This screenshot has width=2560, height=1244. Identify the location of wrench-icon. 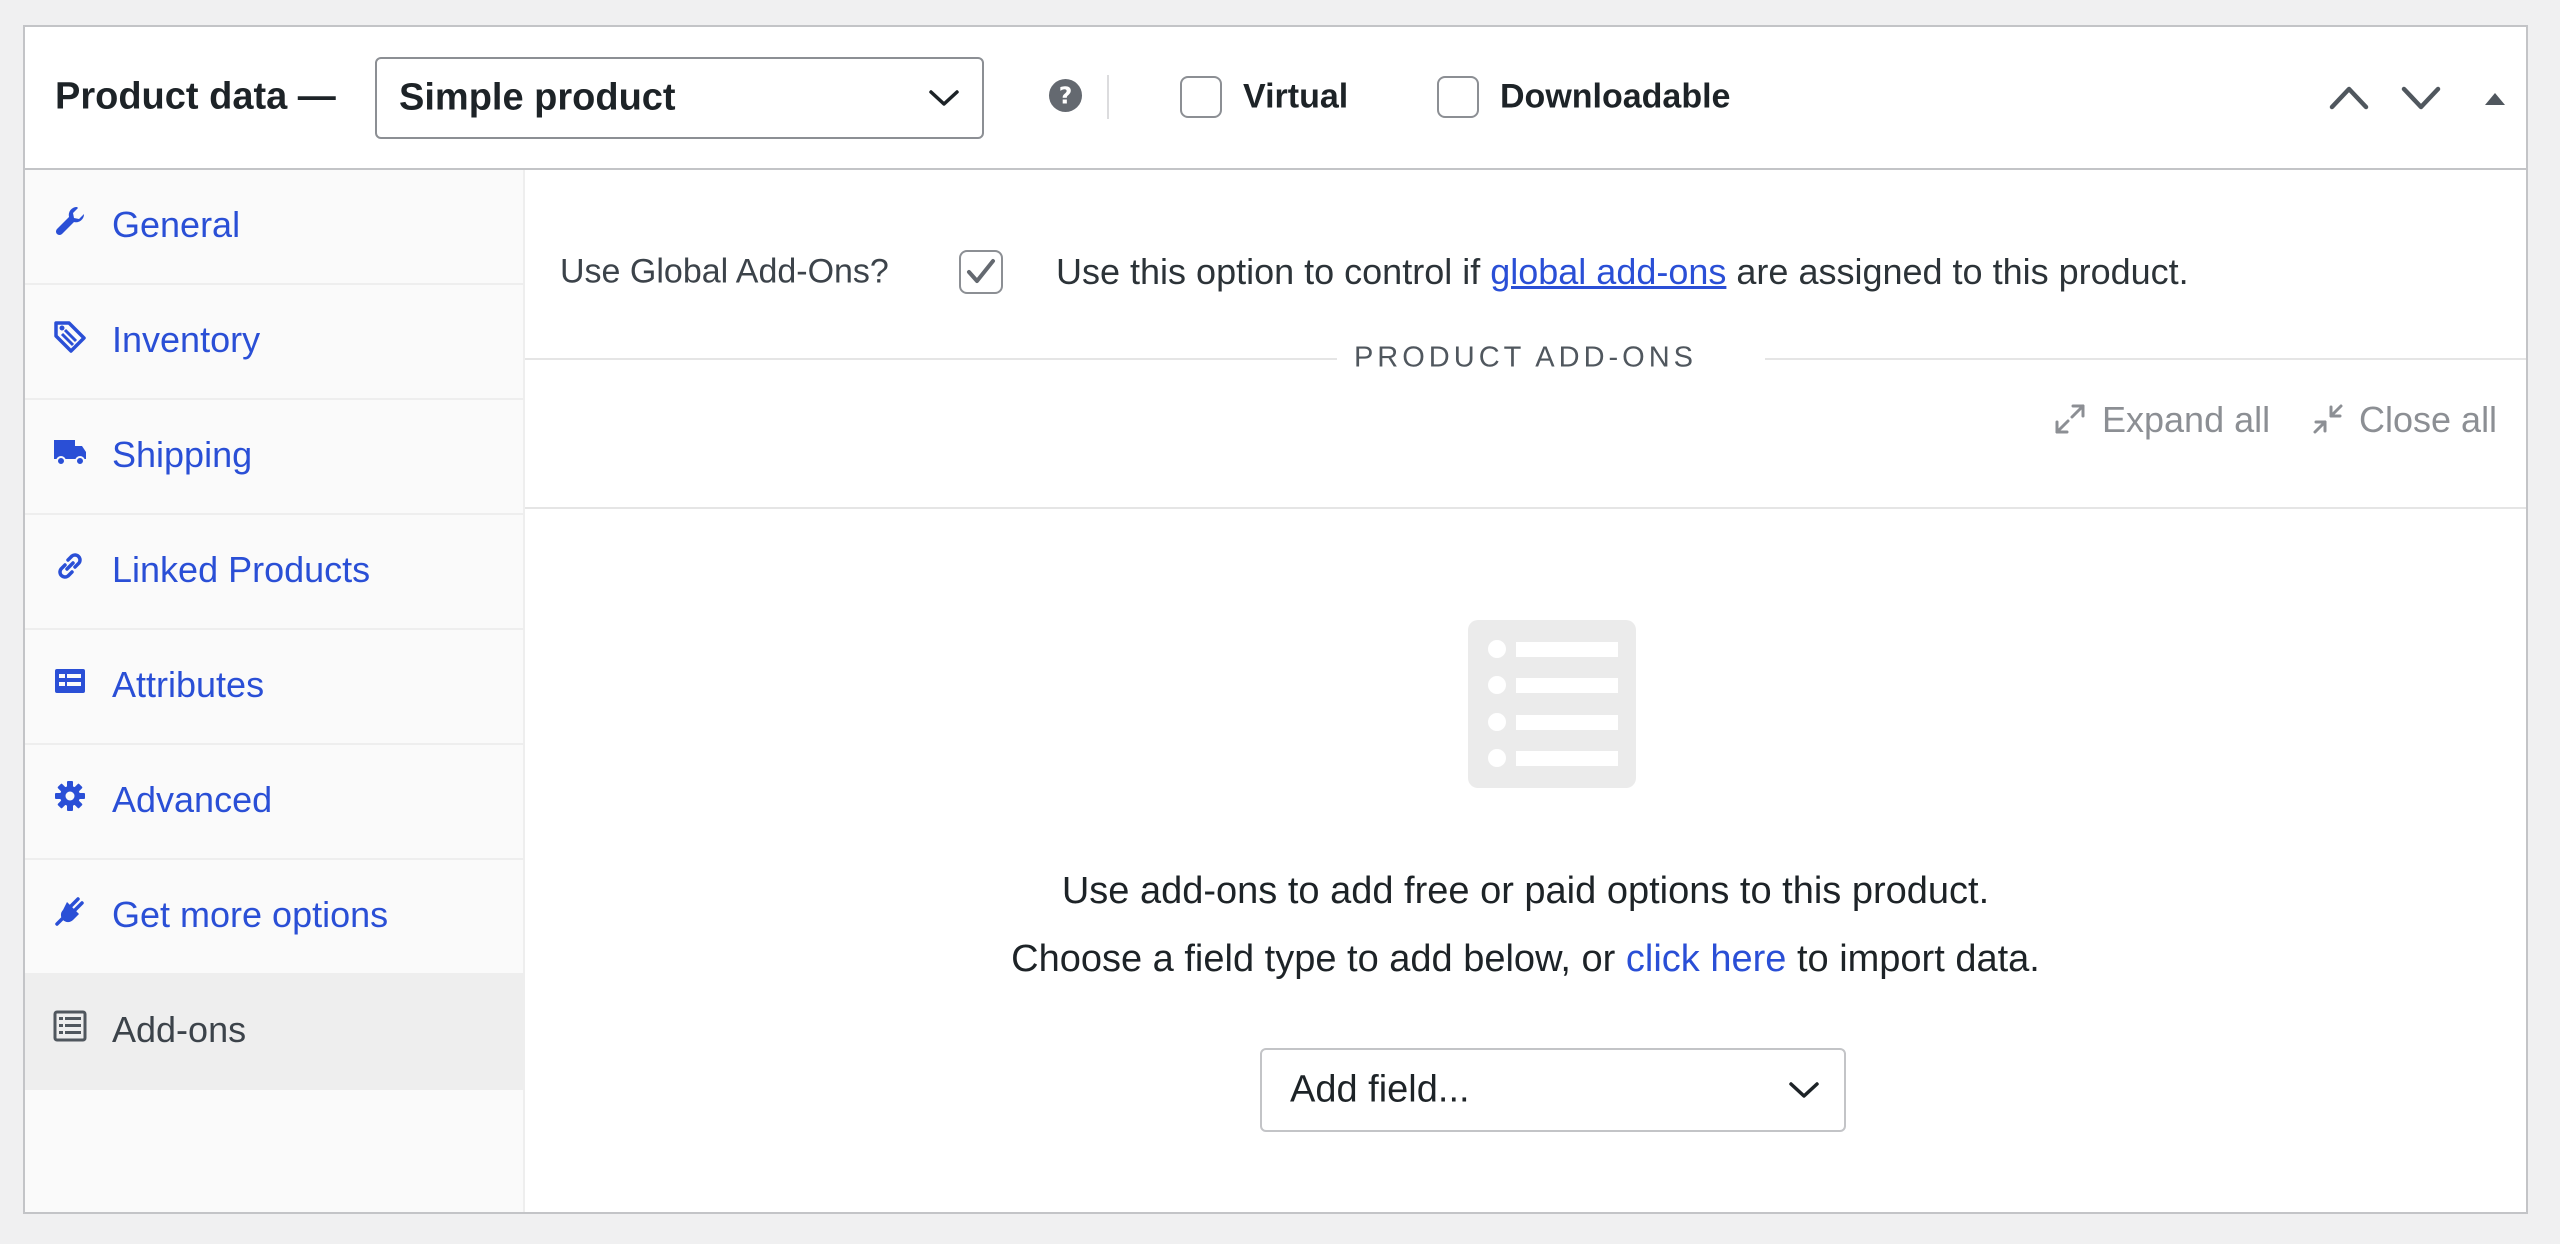
(70, 221).